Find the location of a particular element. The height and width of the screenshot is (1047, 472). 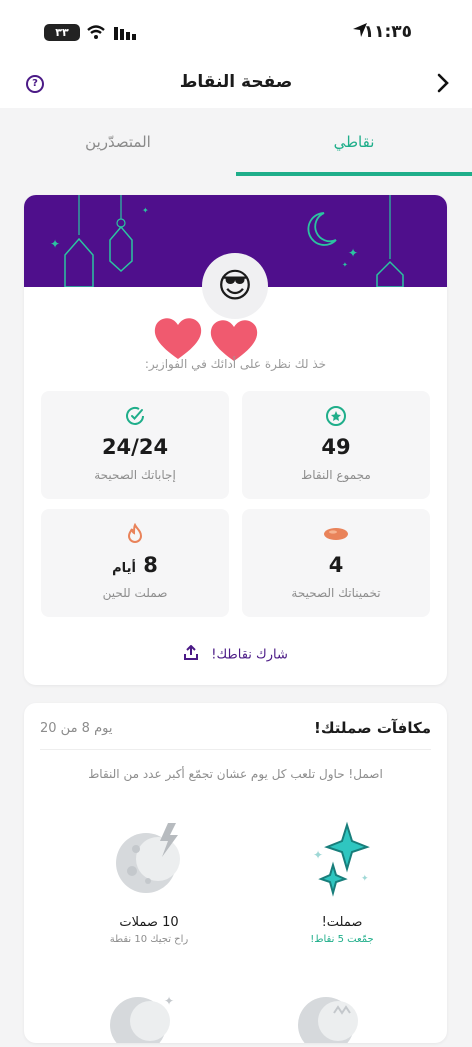

tab-leaderboard: المتصدّرين is located at coordinates (118, 142).